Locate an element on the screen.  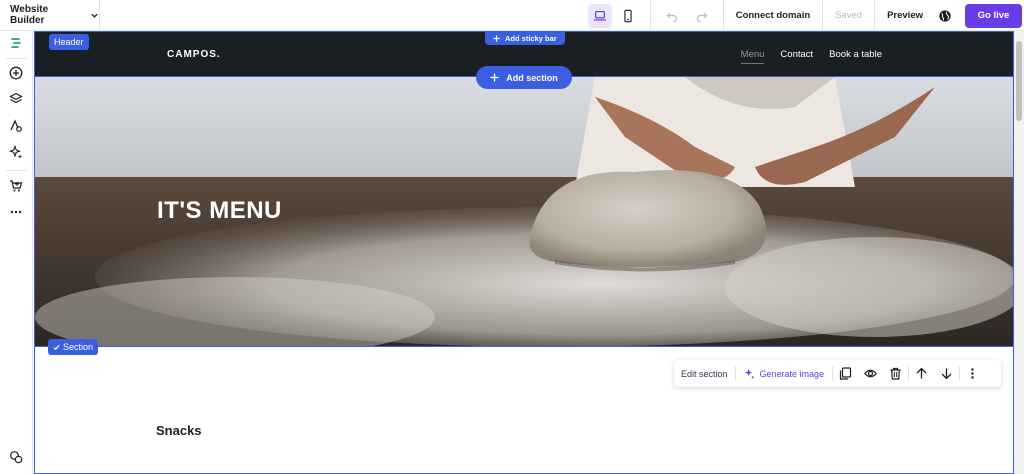
visibility-button is located at coordinates (870, 373).